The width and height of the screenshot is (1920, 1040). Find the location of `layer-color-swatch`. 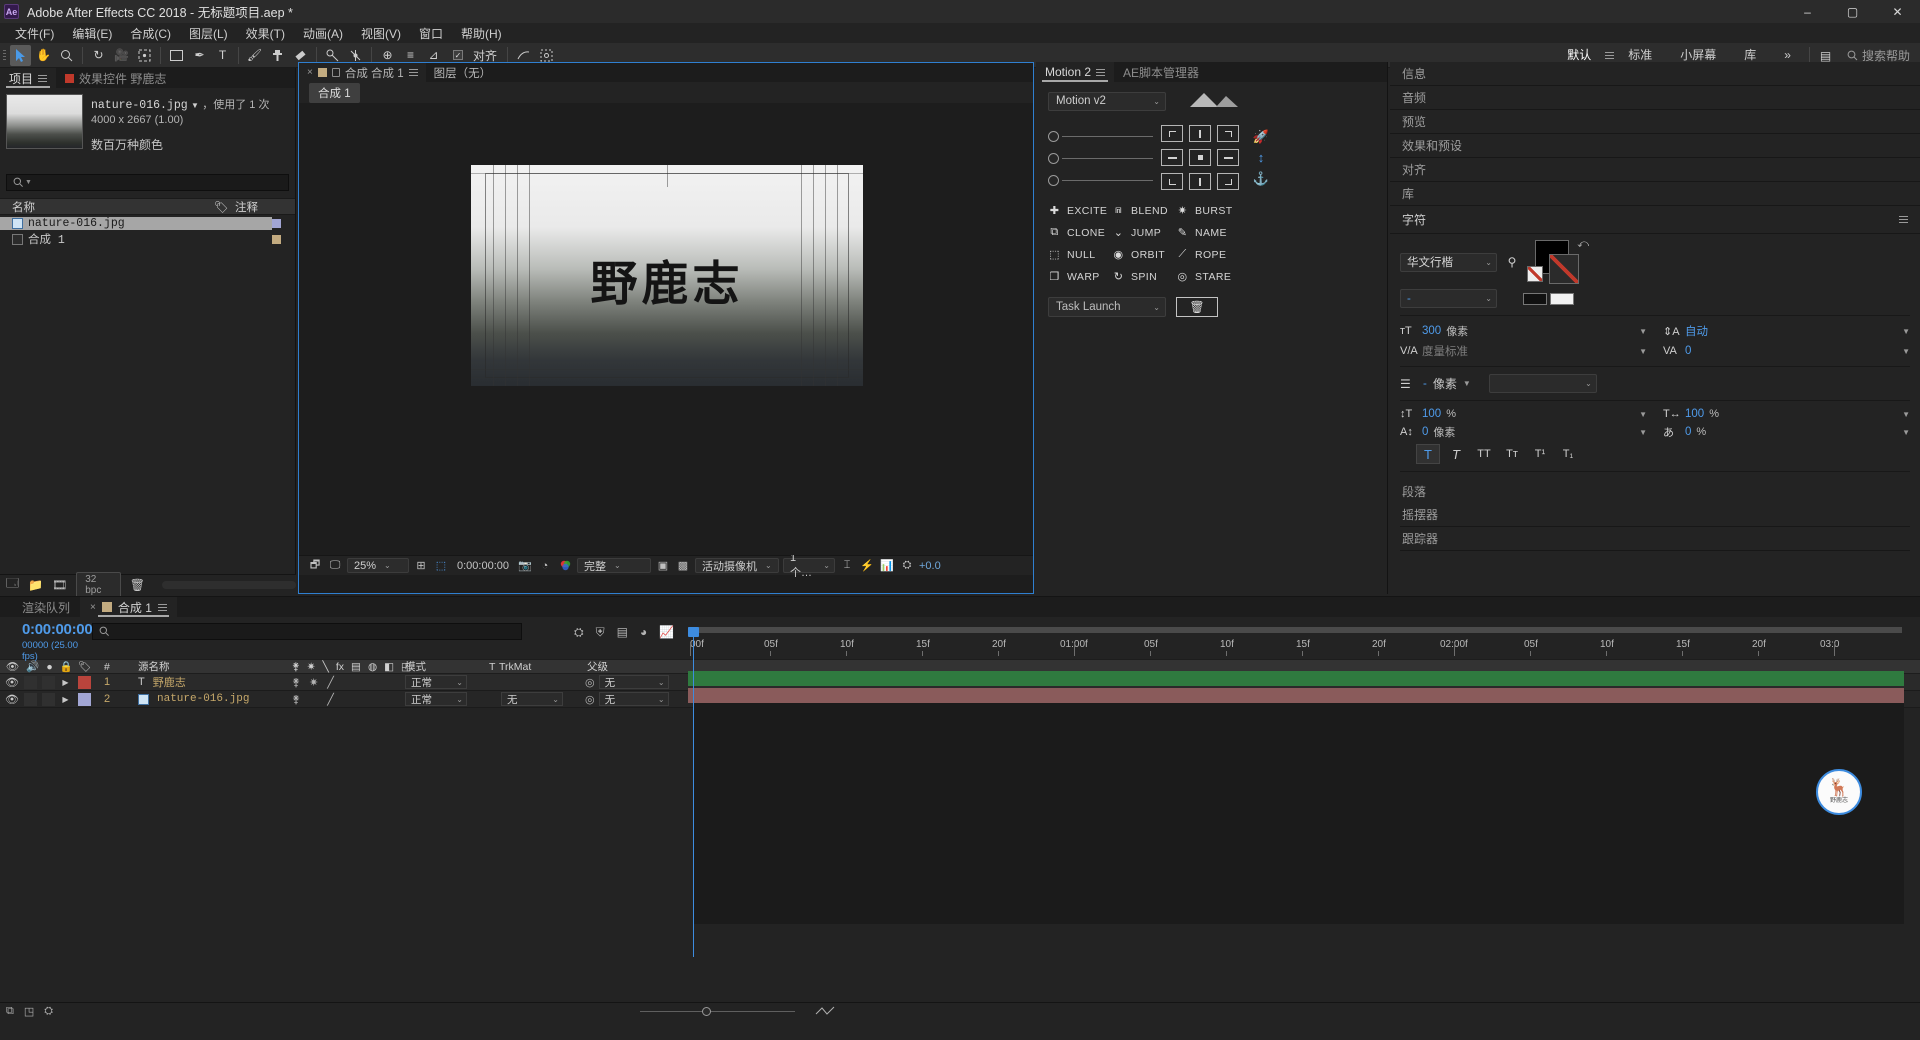

layer-color-swatch is located at coordinates (84, 682).